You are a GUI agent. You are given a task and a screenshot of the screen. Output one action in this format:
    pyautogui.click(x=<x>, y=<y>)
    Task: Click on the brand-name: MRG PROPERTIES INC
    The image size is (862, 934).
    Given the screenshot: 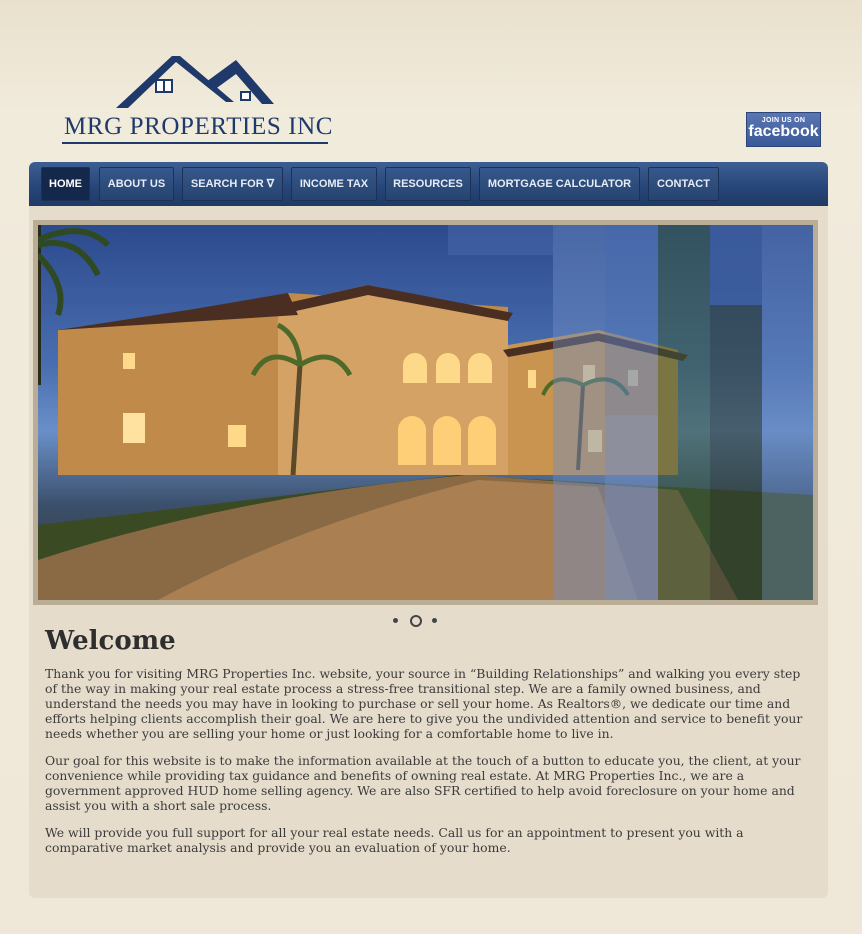 What is the action you would take?
    pyautogui.click(x=199, y=126)
    